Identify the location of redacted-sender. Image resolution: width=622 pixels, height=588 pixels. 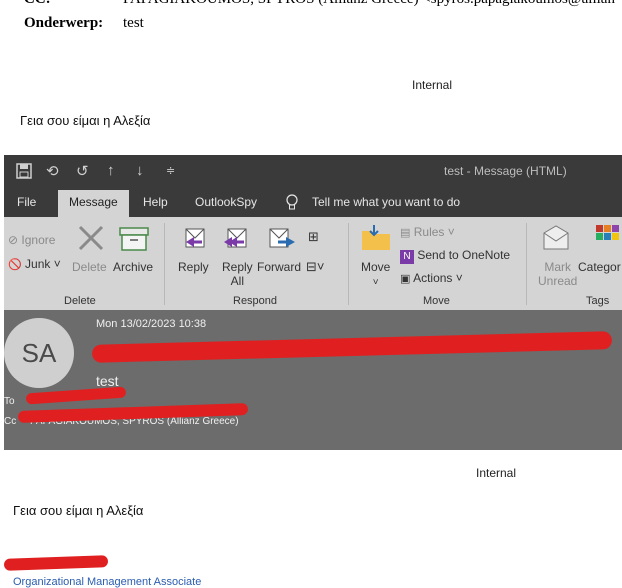
(352, 347).